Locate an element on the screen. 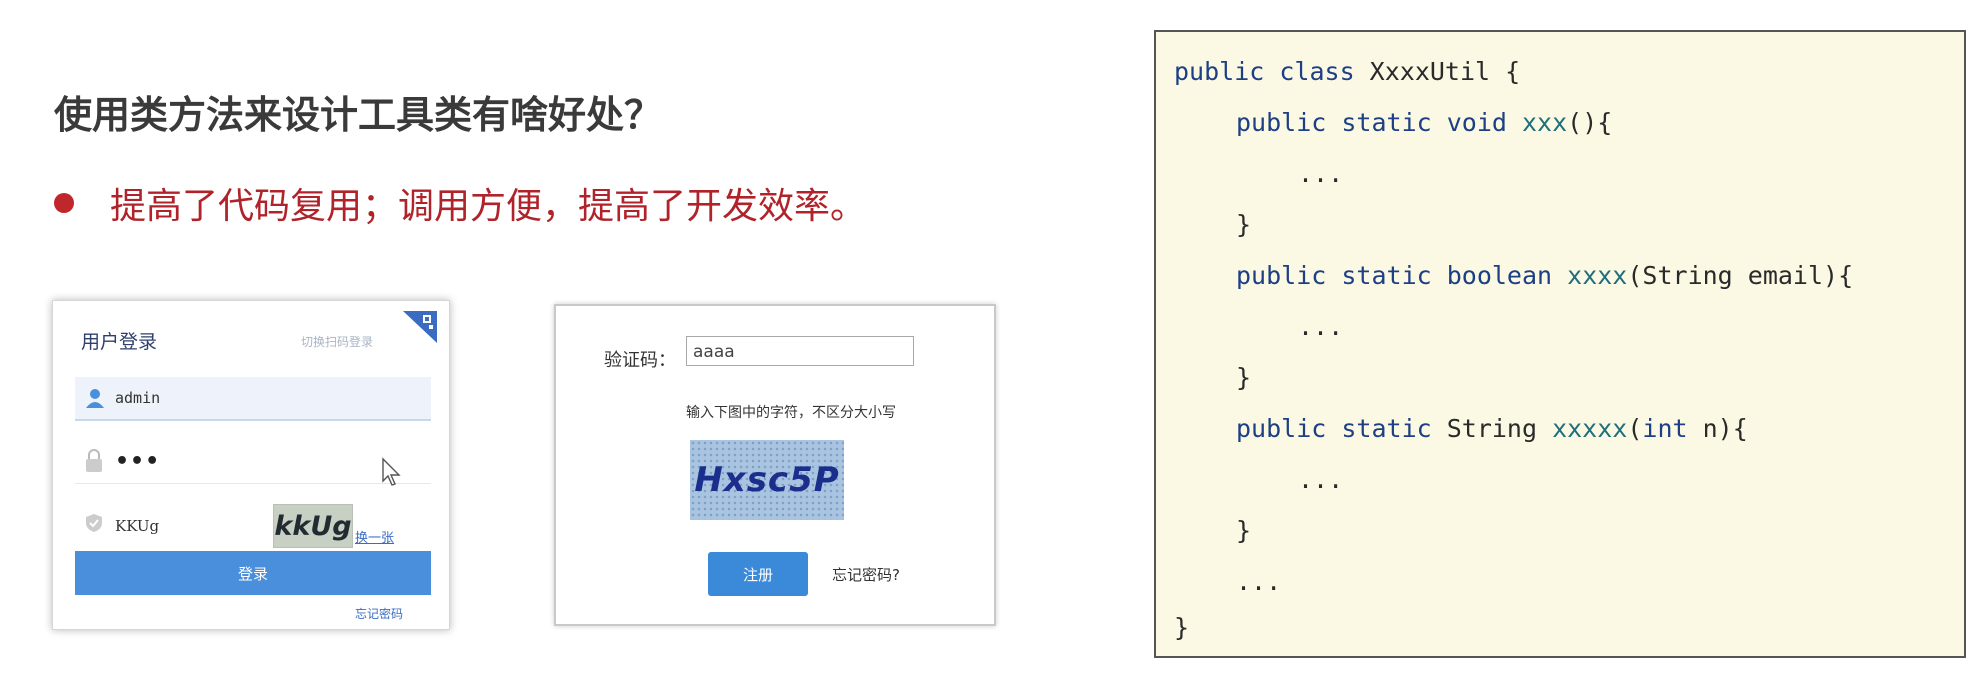 Image resolution: width=1972 pixels, height=690 pixels. bullet-text: 提高了代码复用；调用方便，提高了开发效率。 is located at coordinates (488, 206).